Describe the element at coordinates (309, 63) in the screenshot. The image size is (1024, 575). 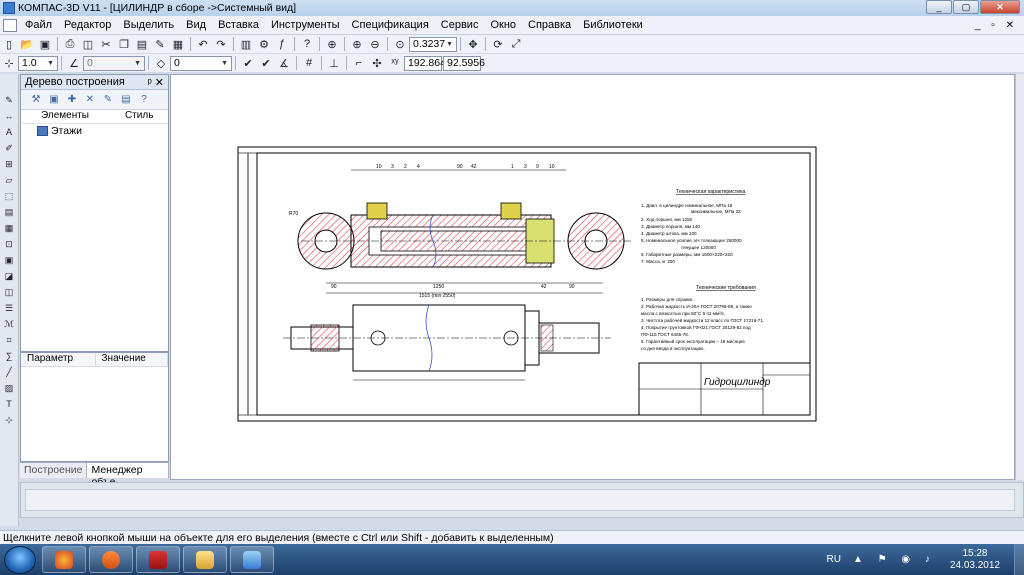
I see `grid-icon: #` at that location.